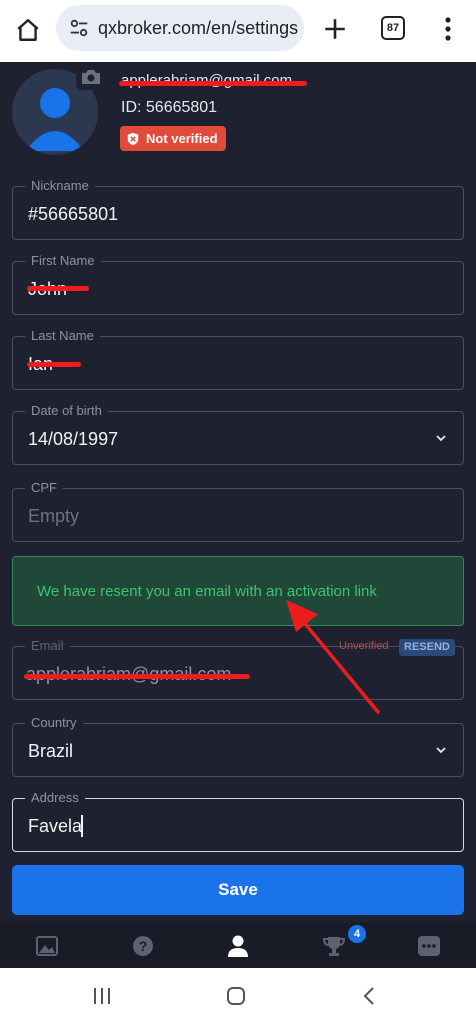 This screenshot has height=1024, width=476. I want to click on more-menu-icon, so click(448, 29).